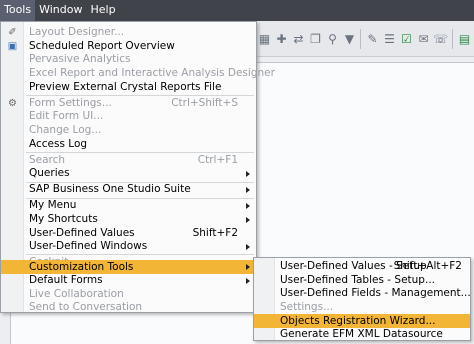  I want to click on report-icon: ▣, so click(12, 46).